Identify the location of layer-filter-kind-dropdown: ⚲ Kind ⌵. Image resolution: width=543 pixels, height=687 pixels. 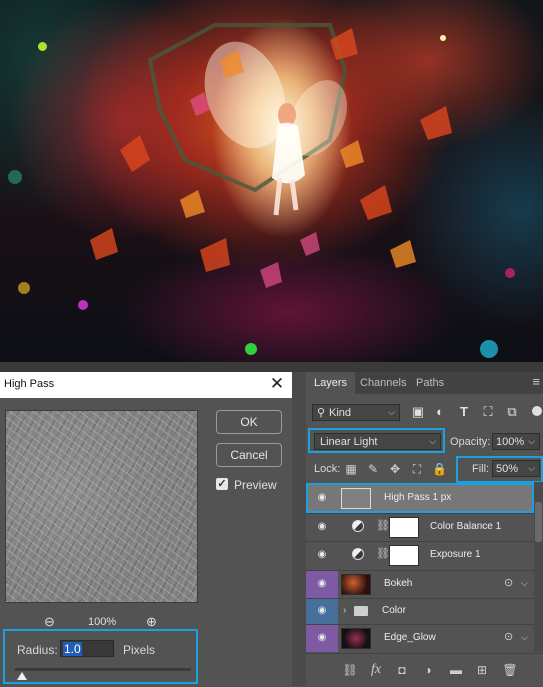
(356, 412).